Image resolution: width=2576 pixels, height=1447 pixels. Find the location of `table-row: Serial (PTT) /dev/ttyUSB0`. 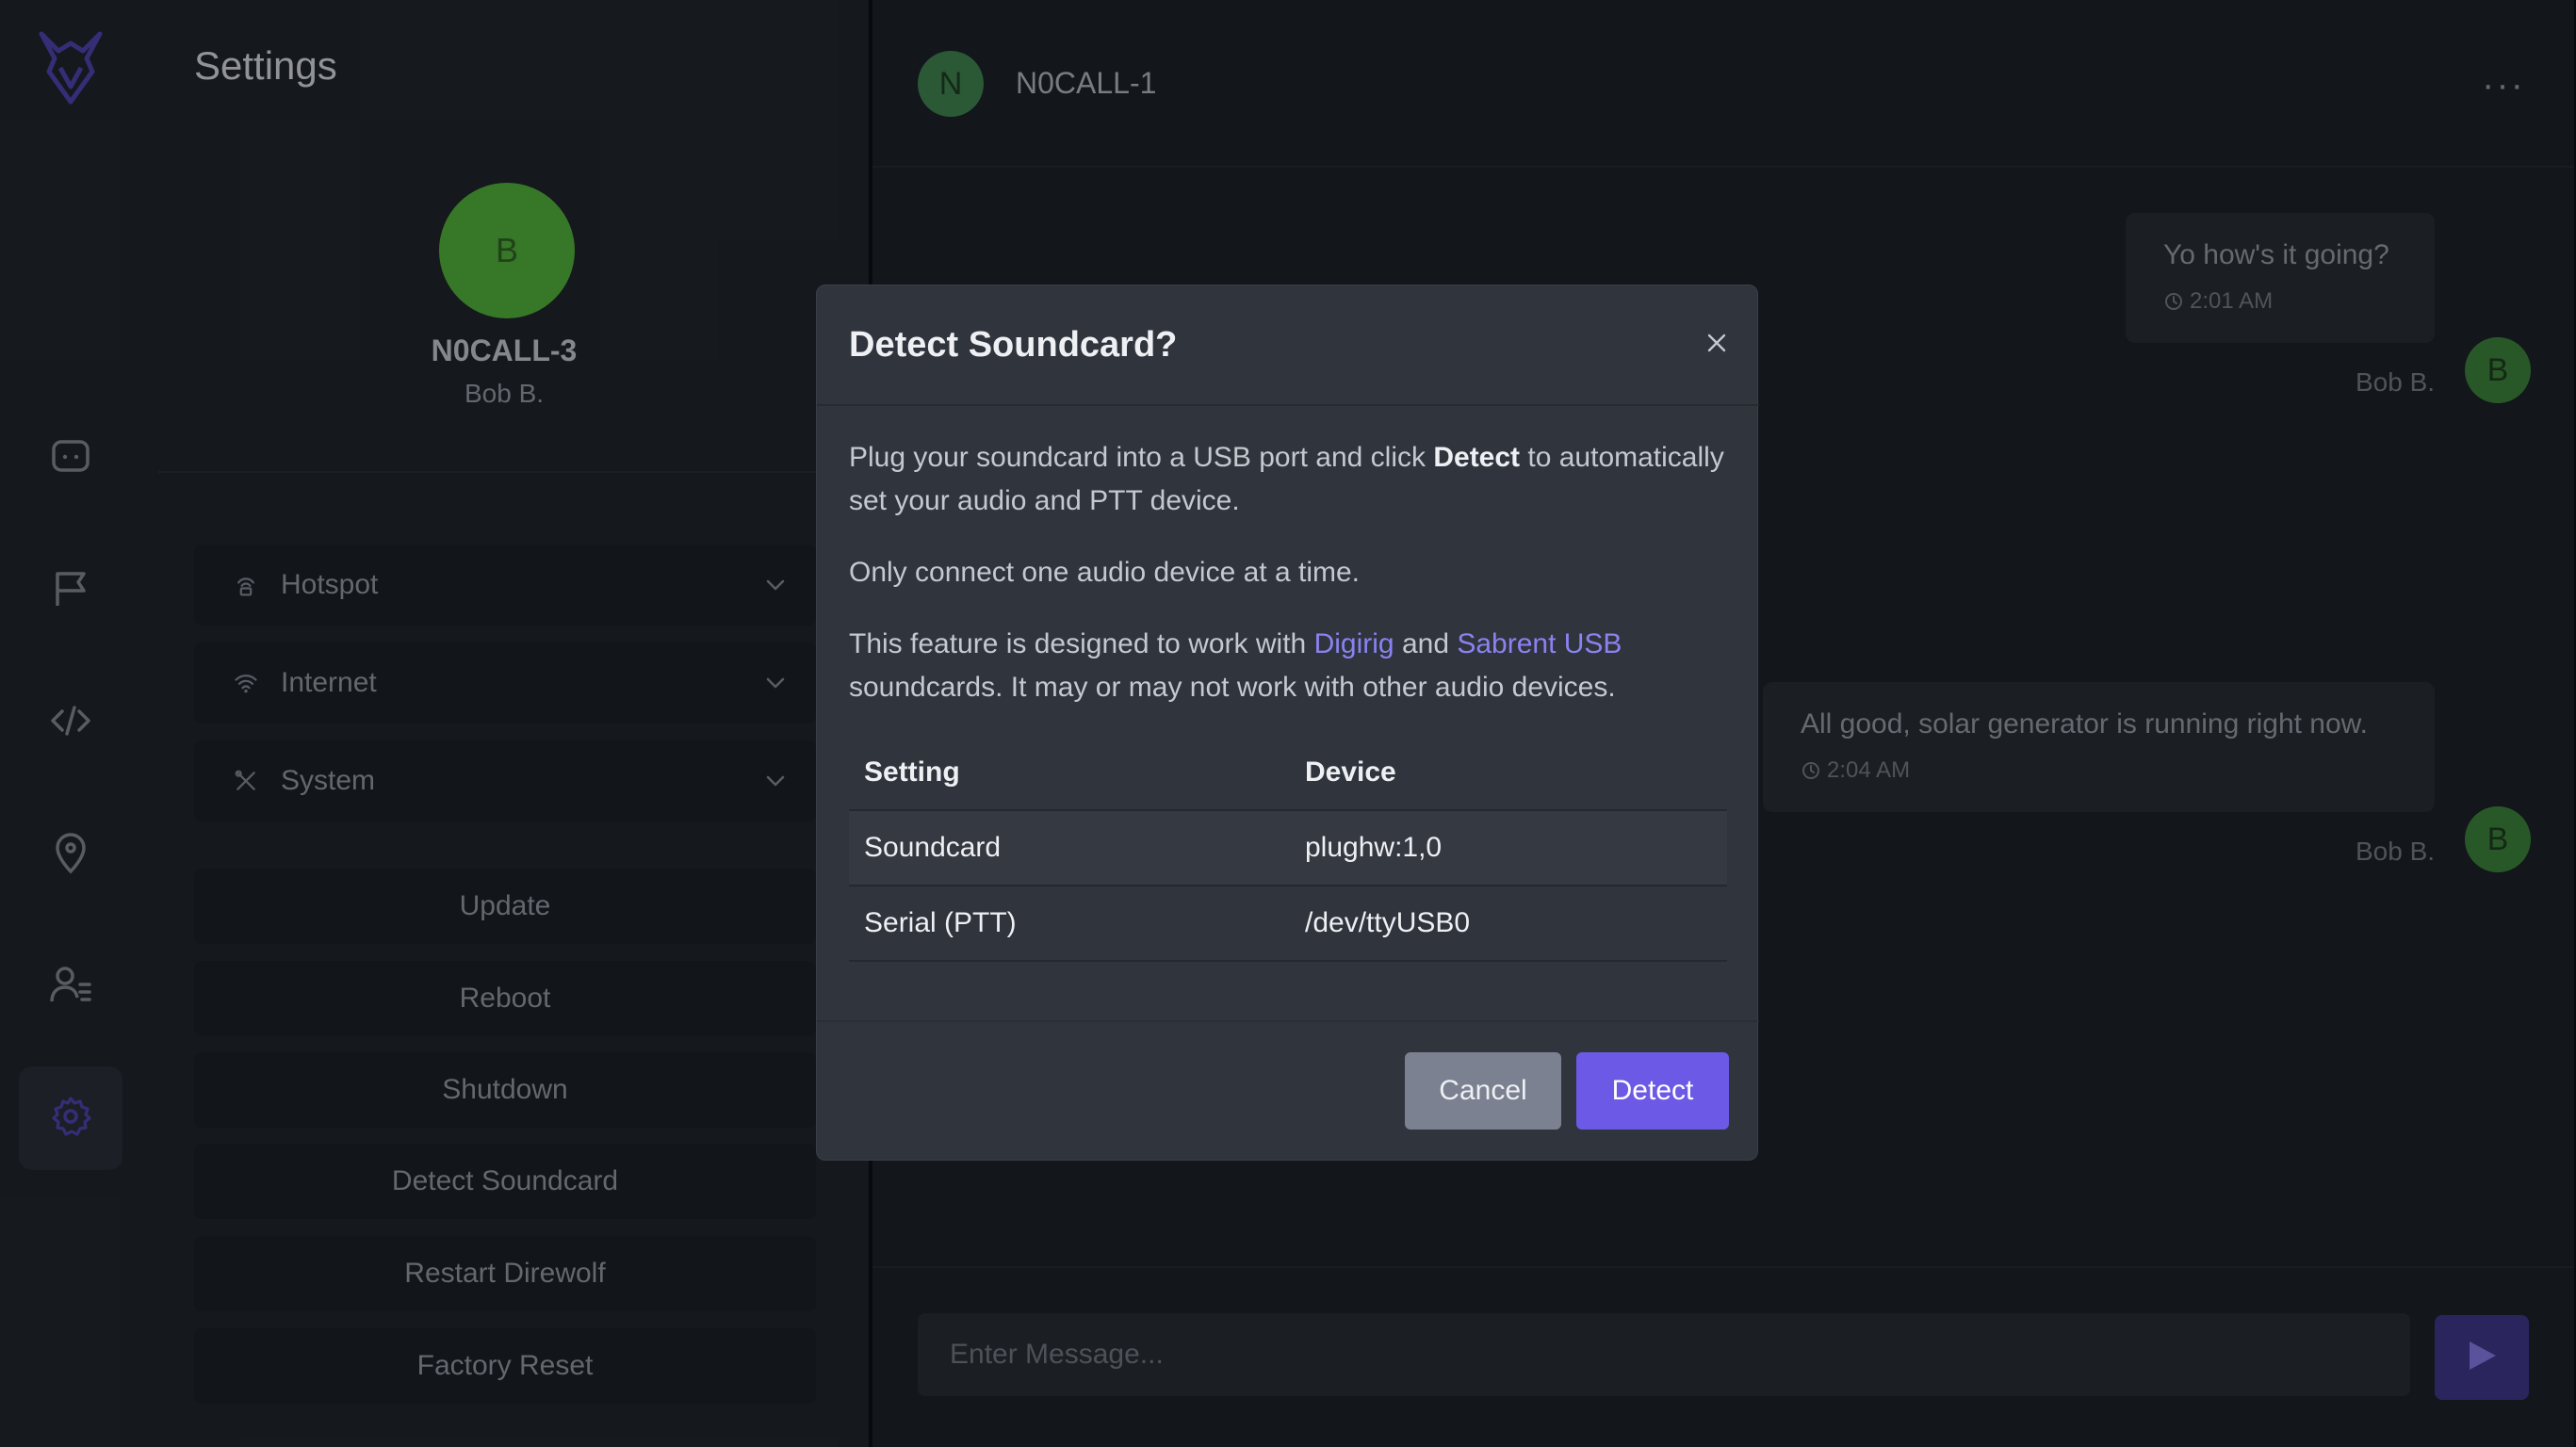

table-row: Serial (PTT) /dev/ttyUSB0 is located at coordinates (1288, 924).